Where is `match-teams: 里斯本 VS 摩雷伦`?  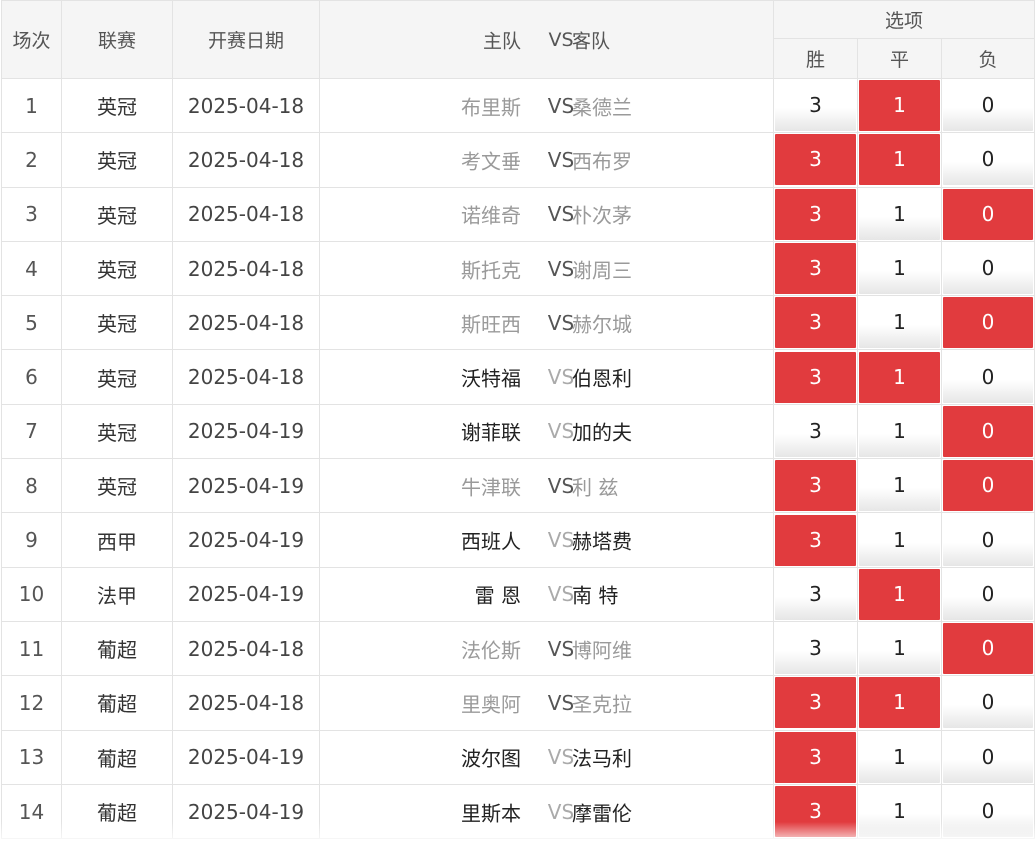 match-teams: 里斯本 VS 摩雷伦 is located at coordinates (546, 811).